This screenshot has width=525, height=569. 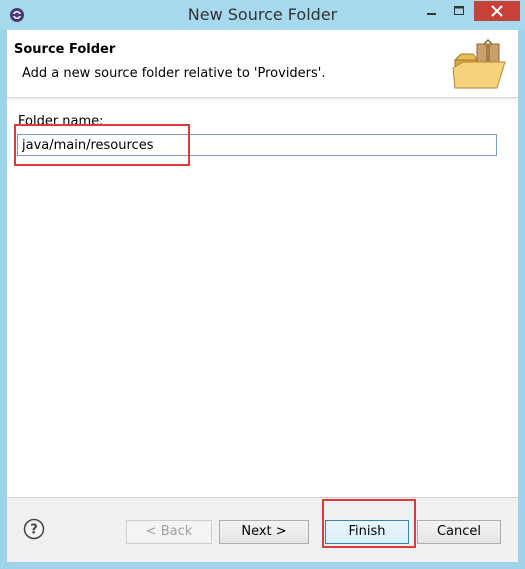 What do you see at coordinates (367, 532) in the screenshot?
I see `finish-button: Finish` at bounding box center [367, 532].